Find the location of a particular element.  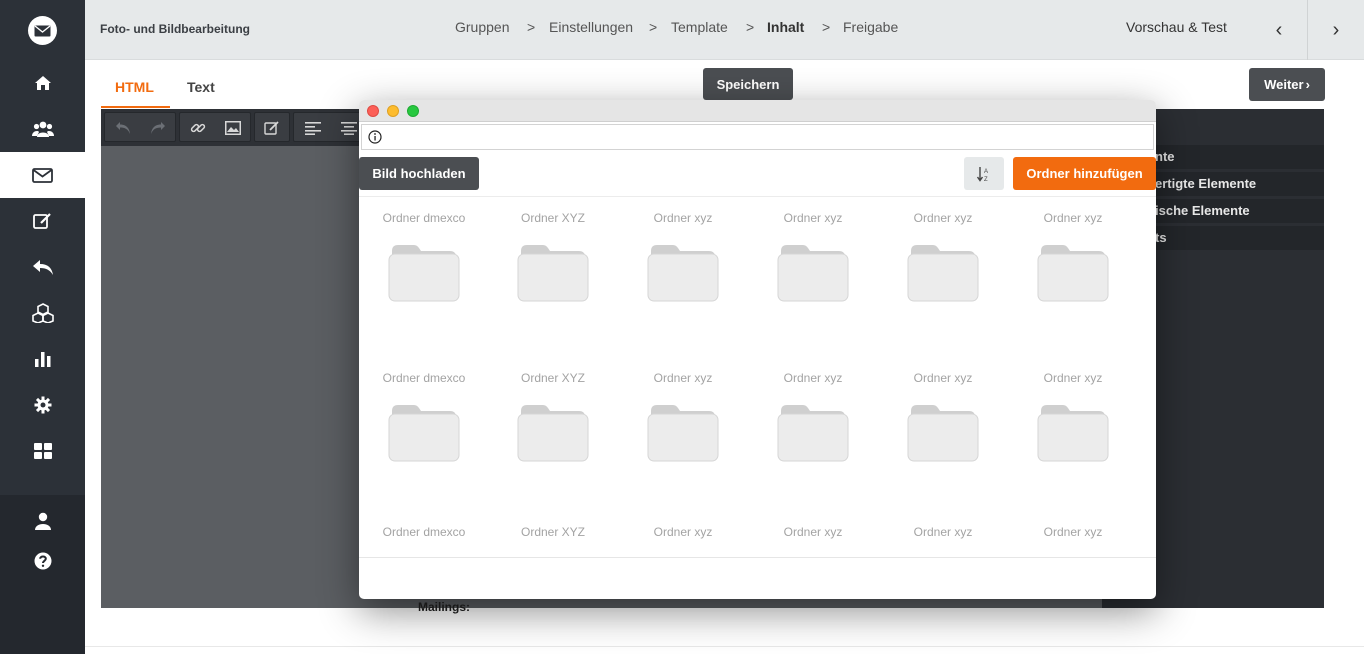

help-icon is located at coordinates (42, 561).